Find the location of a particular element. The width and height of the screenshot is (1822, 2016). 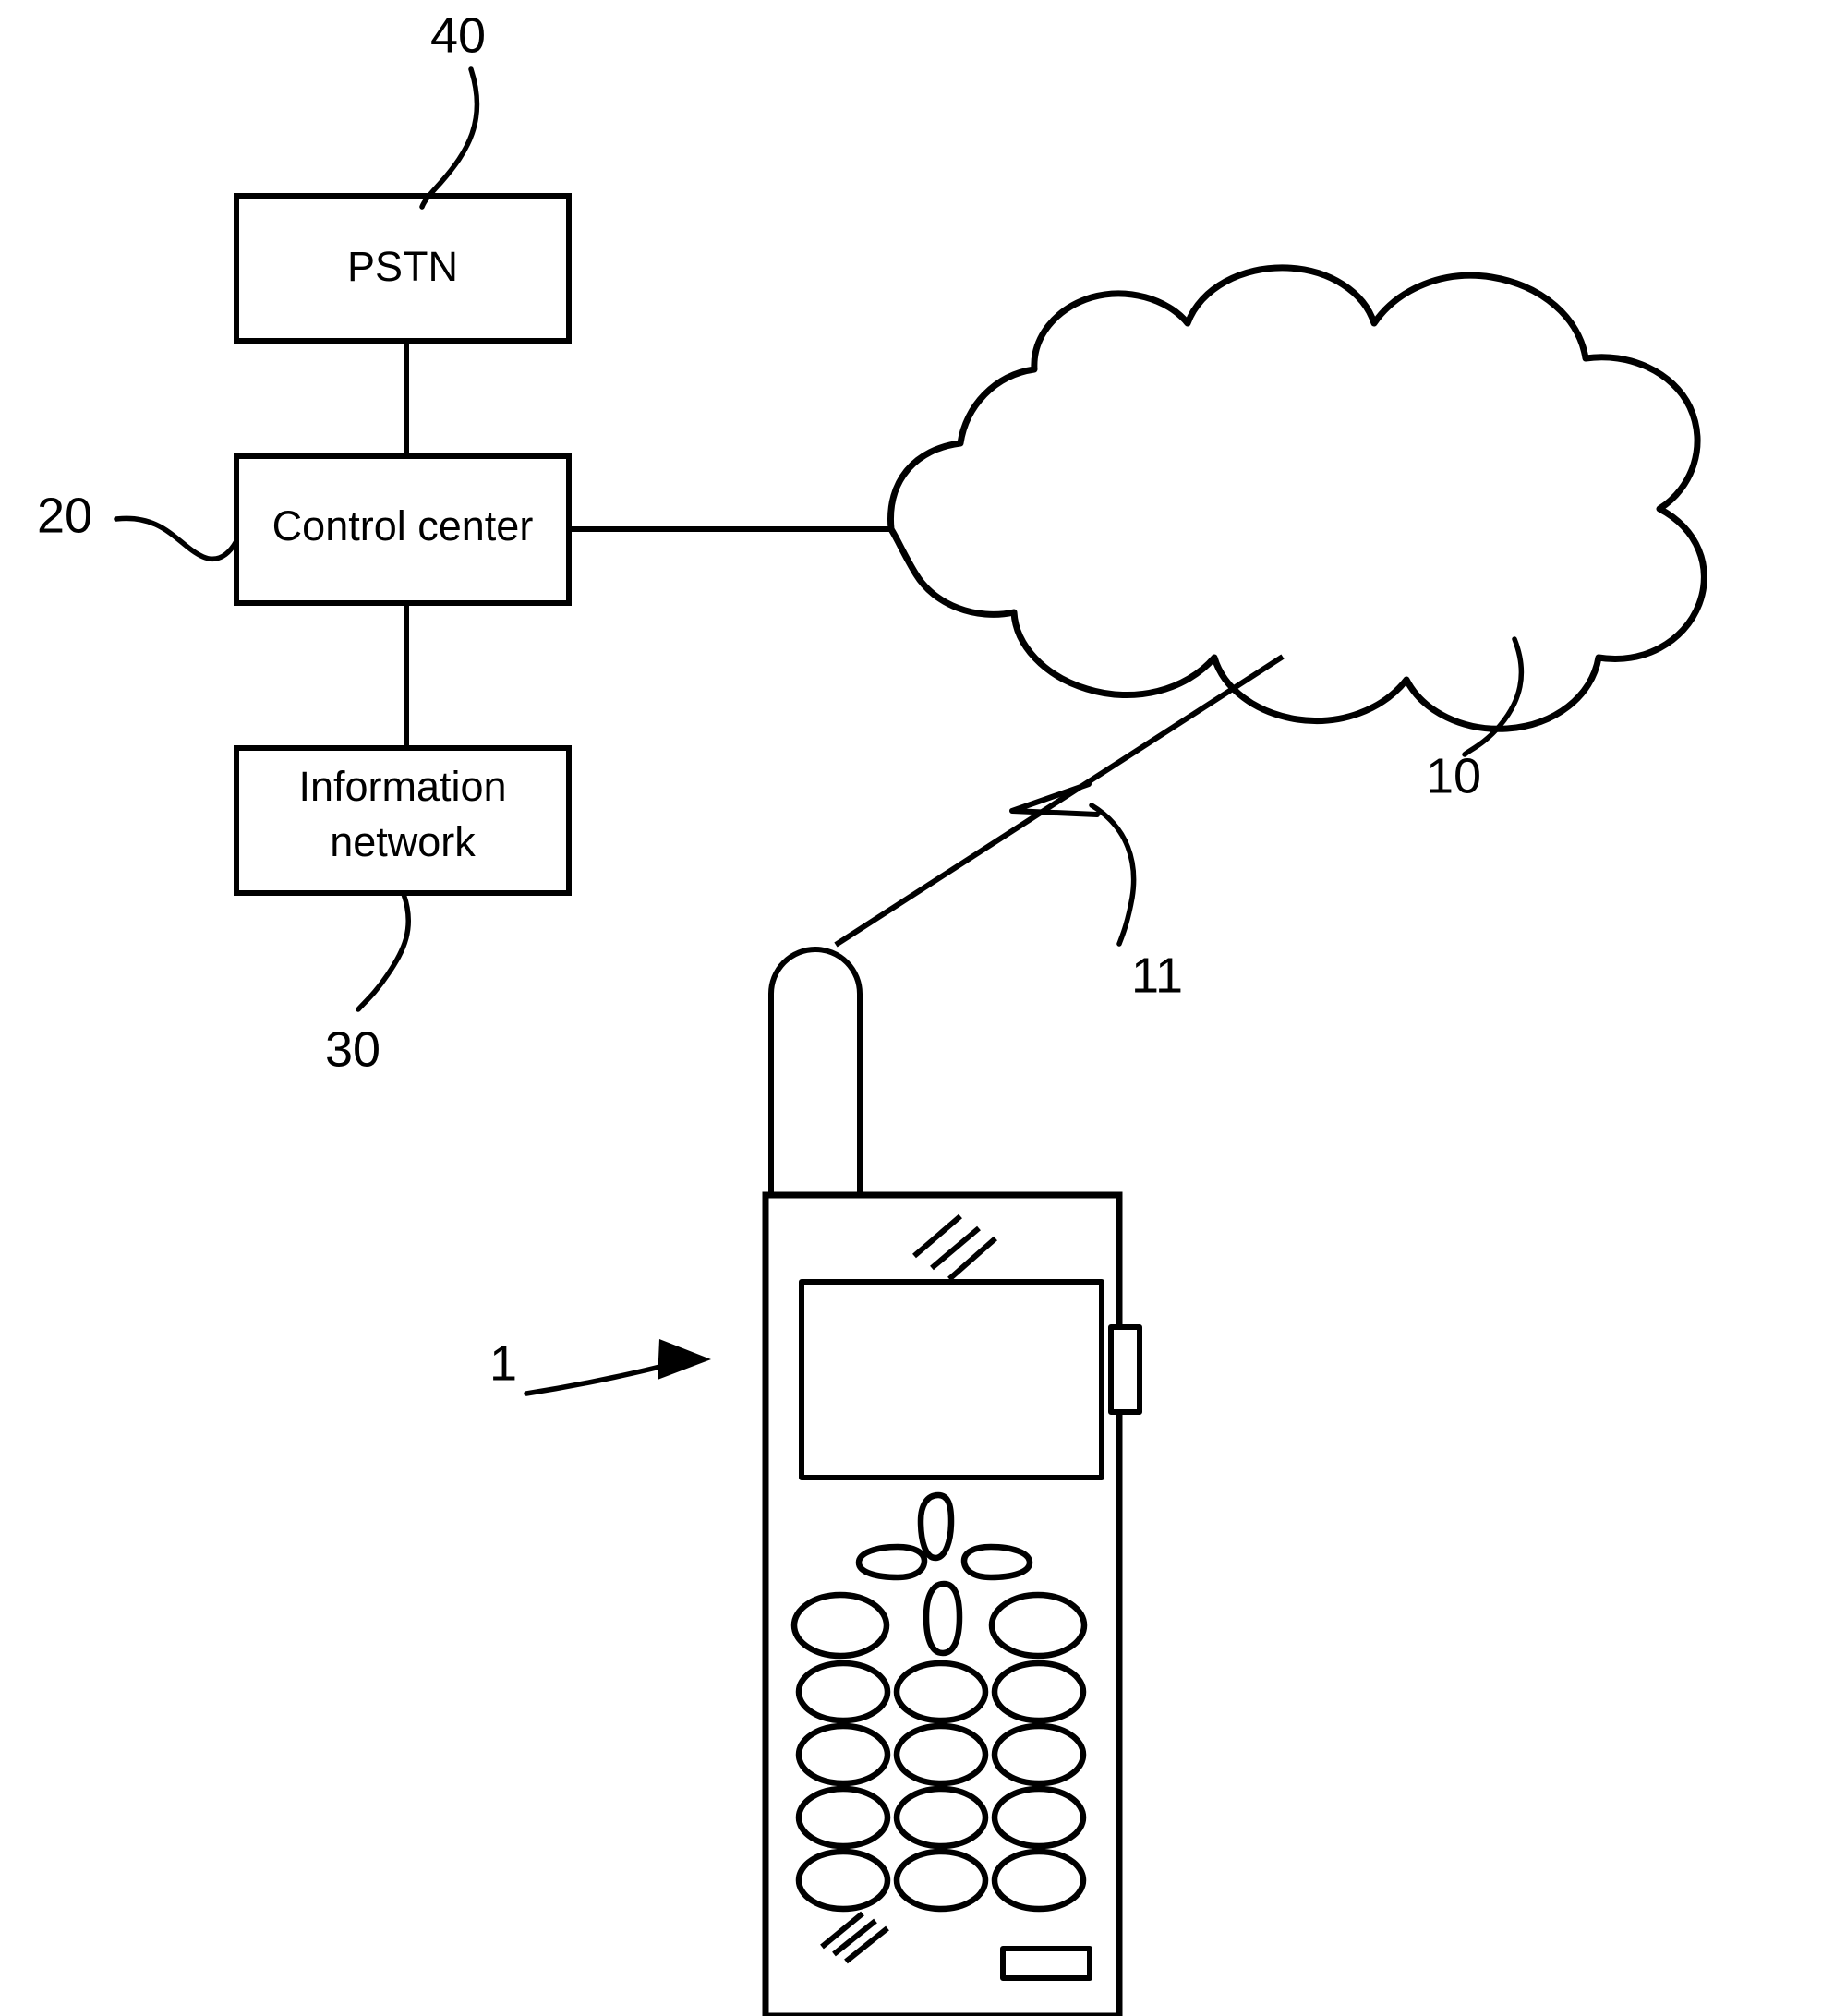

side-button is located at coordinates (1125, 1370).